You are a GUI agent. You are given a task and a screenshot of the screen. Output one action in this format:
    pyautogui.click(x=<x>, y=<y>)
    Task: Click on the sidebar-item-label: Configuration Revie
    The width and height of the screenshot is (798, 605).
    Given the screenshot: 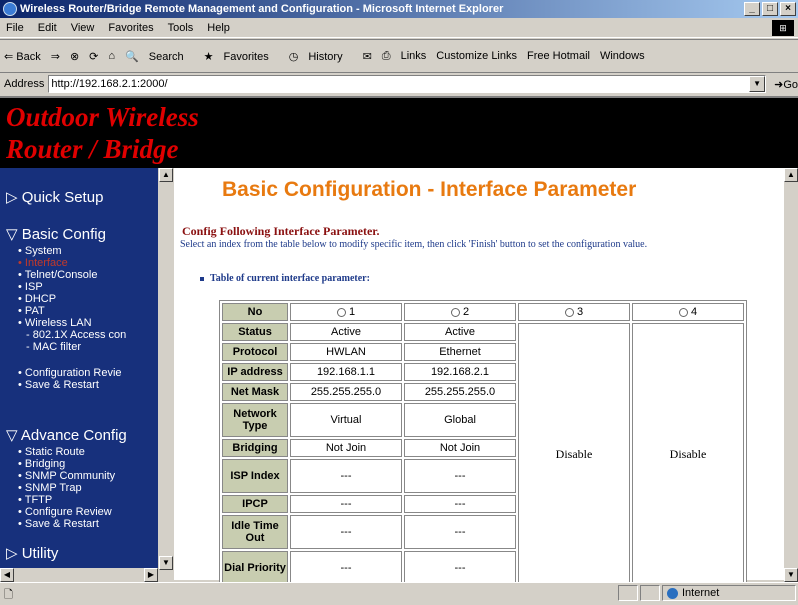 What is the action you would take?
    pyautogui.click(x=73, y=373)
    